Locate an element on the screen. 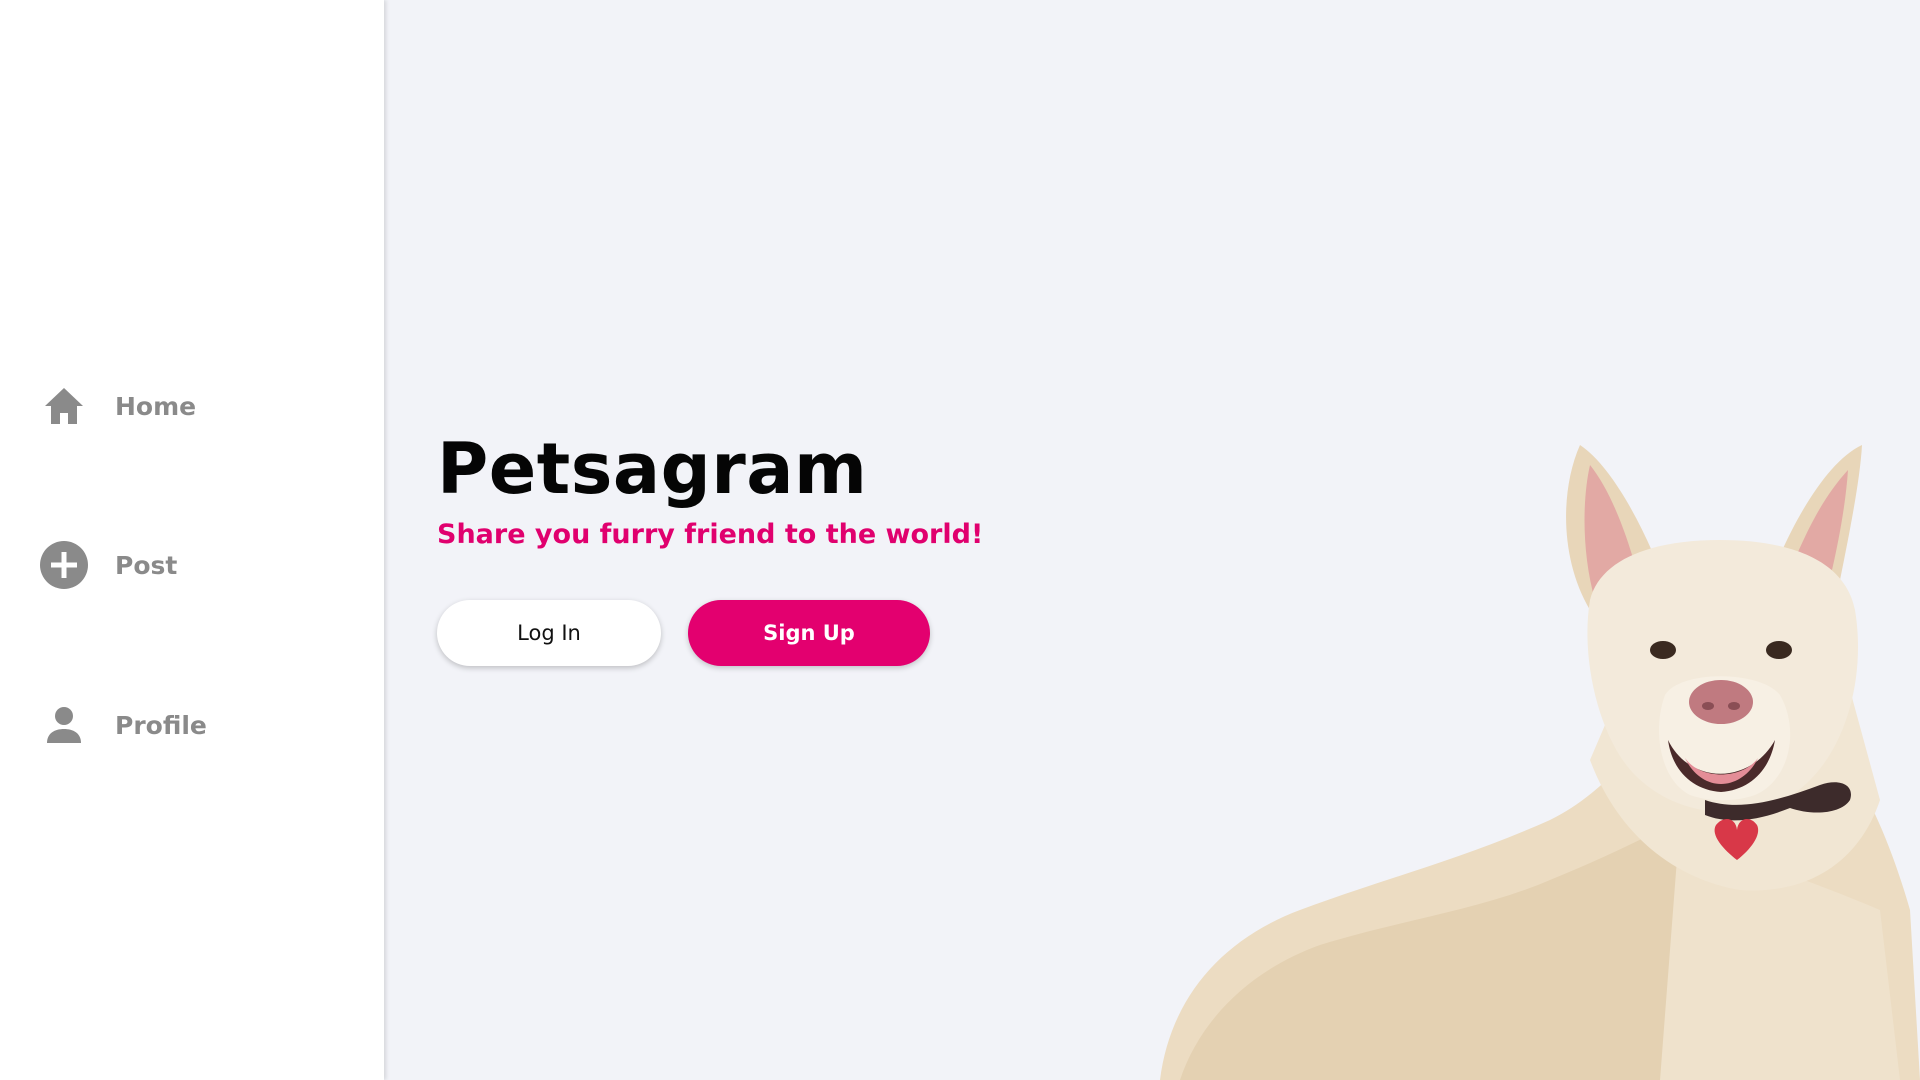 The image size is (1920, 1080). person-icon is located at coordinates (64, 725).